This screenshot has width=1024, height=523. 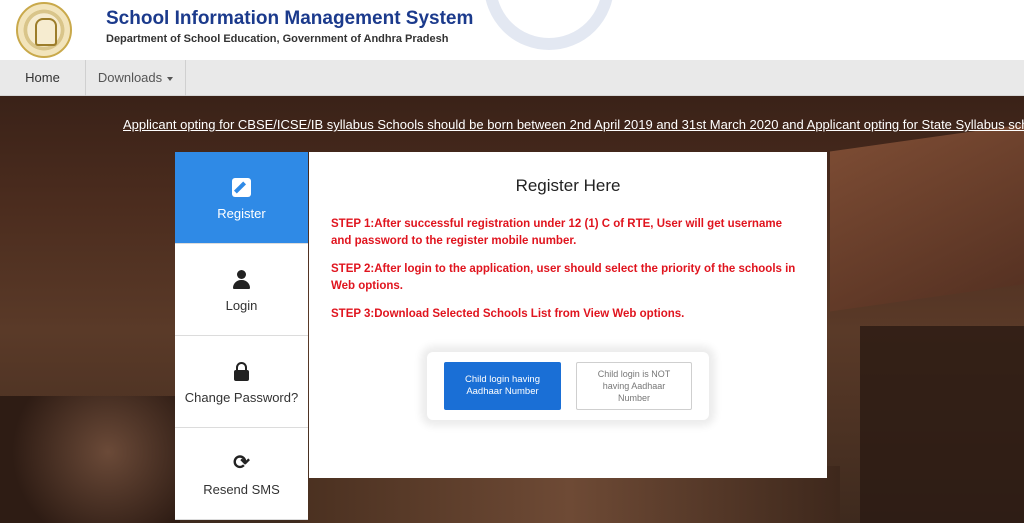 What do you see at coordinates (170, 78) in the screenshot?
I see `caret-down-icon` at bounding box center [170, 78].